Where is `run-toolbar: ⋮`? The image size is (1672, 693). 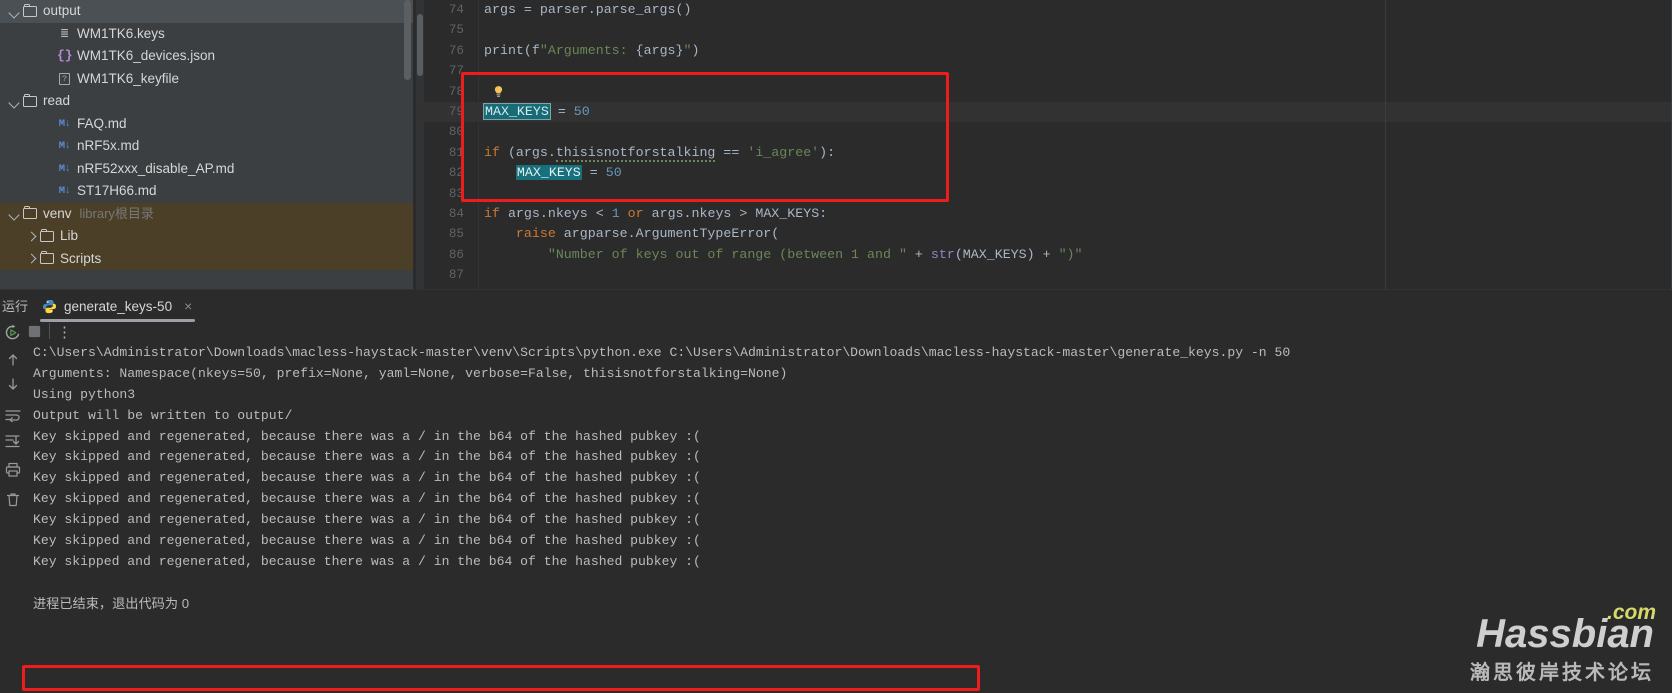
run-toolbar: ⋮ is located at coordinates (836, 332).